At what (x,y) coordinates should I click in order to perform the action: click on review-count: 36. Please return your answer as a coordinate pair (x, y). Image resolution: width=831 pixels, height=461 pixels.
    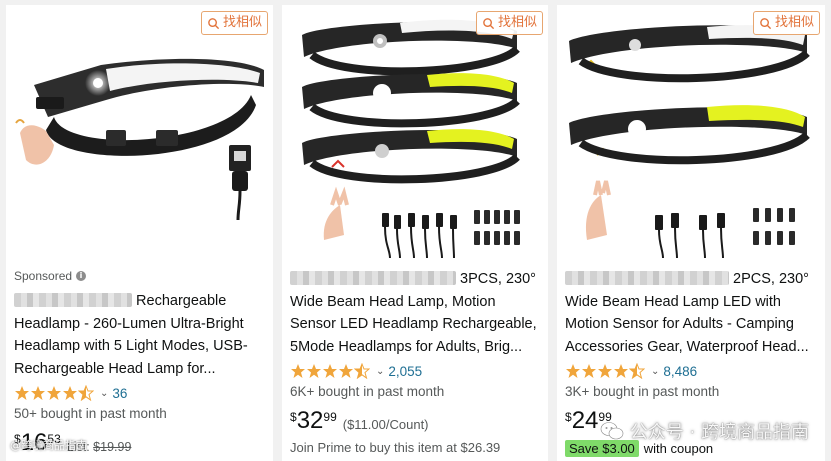
    Looking at the image, I should click on (119, 393).